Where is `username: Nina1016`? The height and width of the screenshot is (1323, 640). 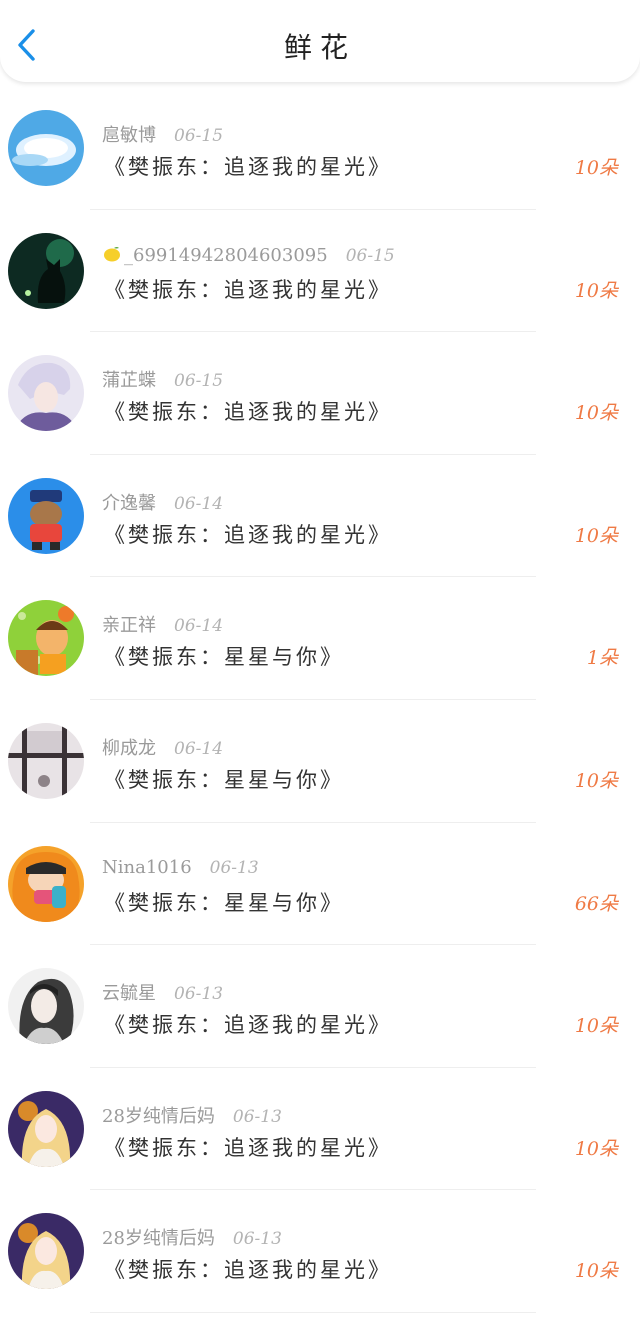 username: Nina1016 is located at coordinates (147, 867).